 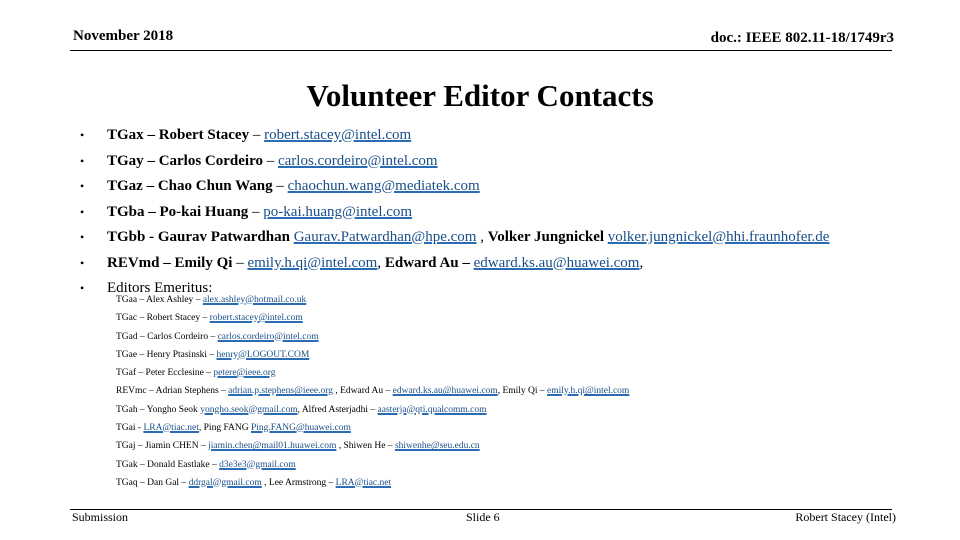 What do you see at coordinates (167, 336) in the screenshot?
I see `editor-entry: TGad – Carlos Cordeiro –` at bounding box center [167, 336].